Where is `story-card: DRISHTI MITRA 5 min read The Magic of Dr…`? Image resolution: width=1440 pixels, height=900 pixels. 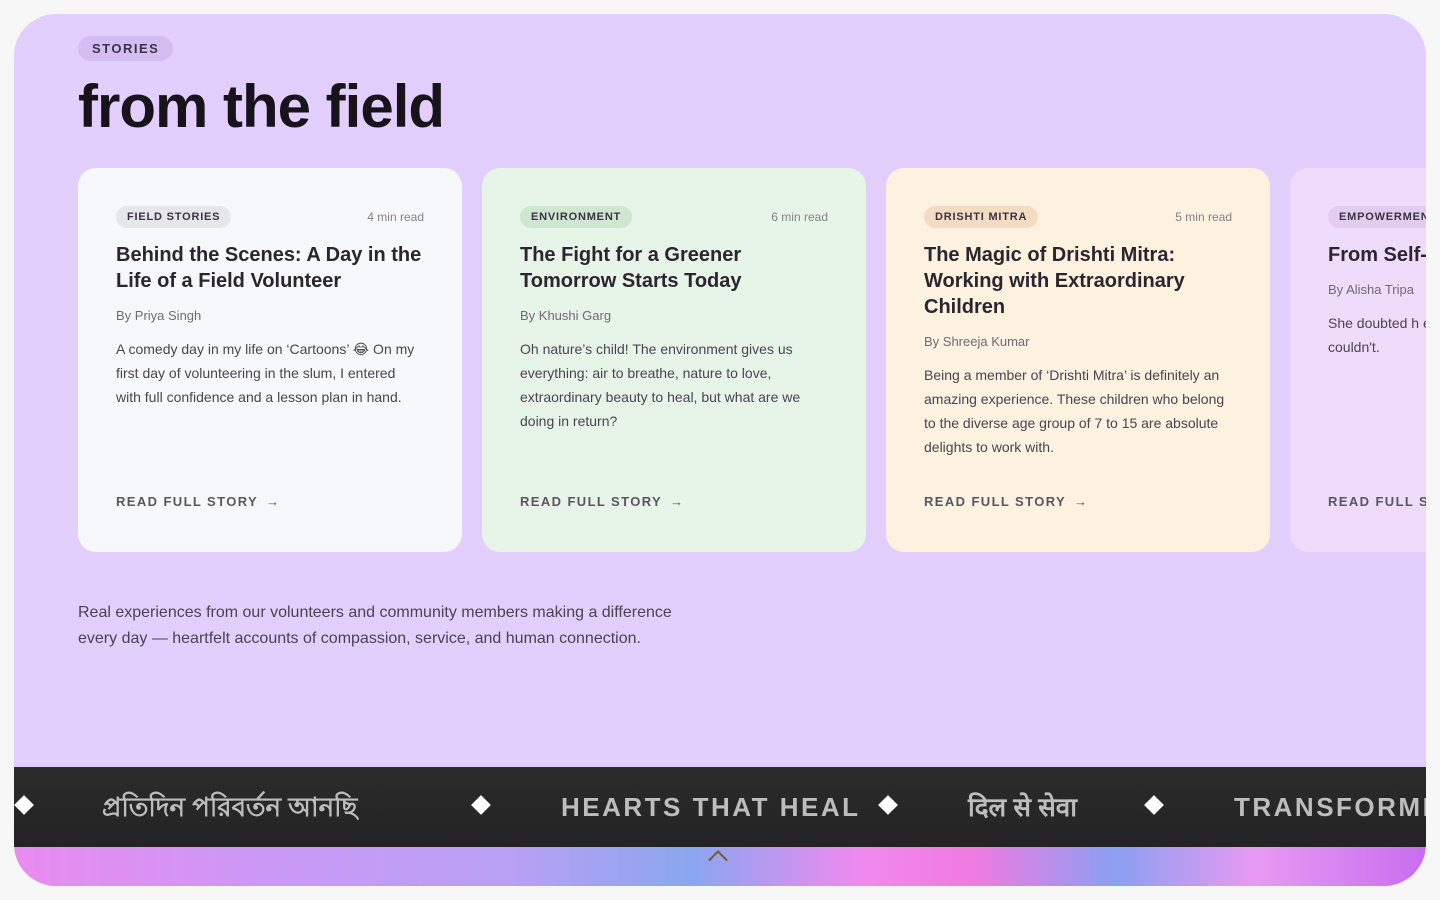
story-card: DRISHTI MITRA 5 min read The Magic of Dr… is located at coordinates (1078, 360).